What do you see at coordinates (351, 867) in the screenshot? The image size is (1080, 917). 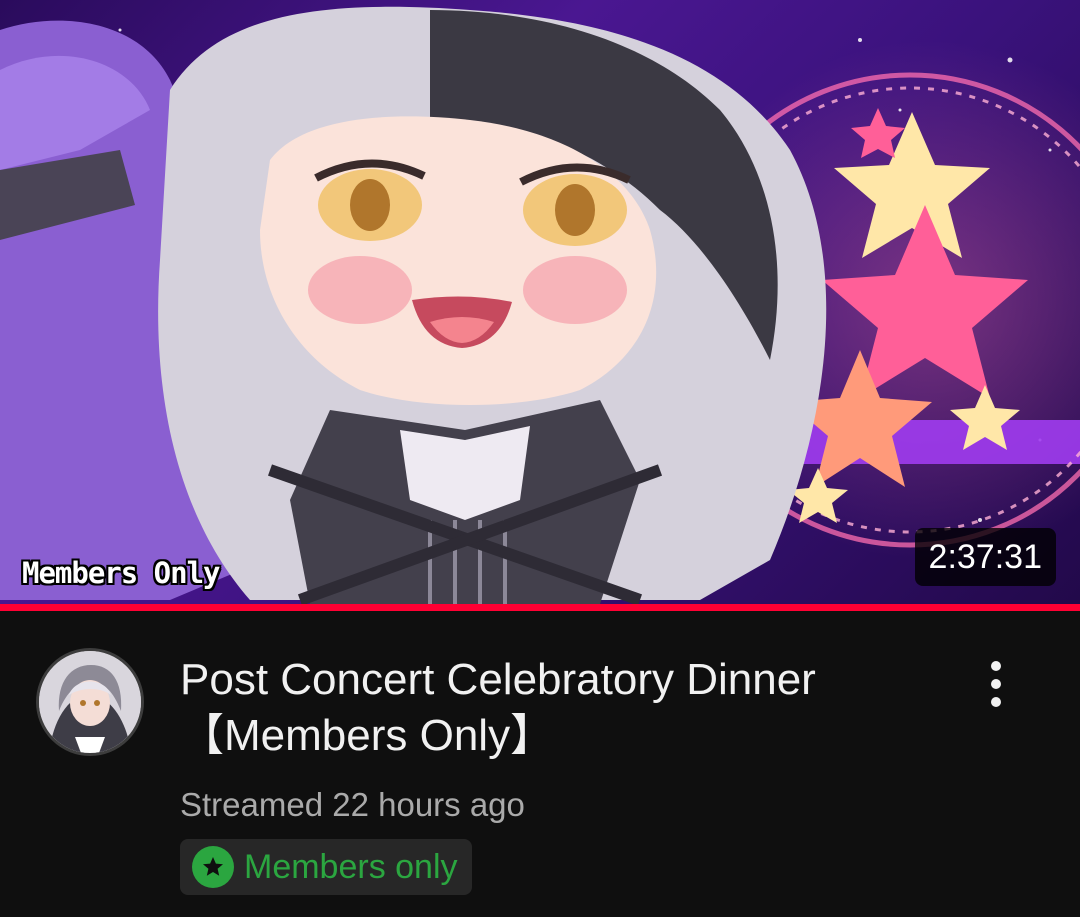 I see `members-only-label: Members only` at bounding box center [351, 867].